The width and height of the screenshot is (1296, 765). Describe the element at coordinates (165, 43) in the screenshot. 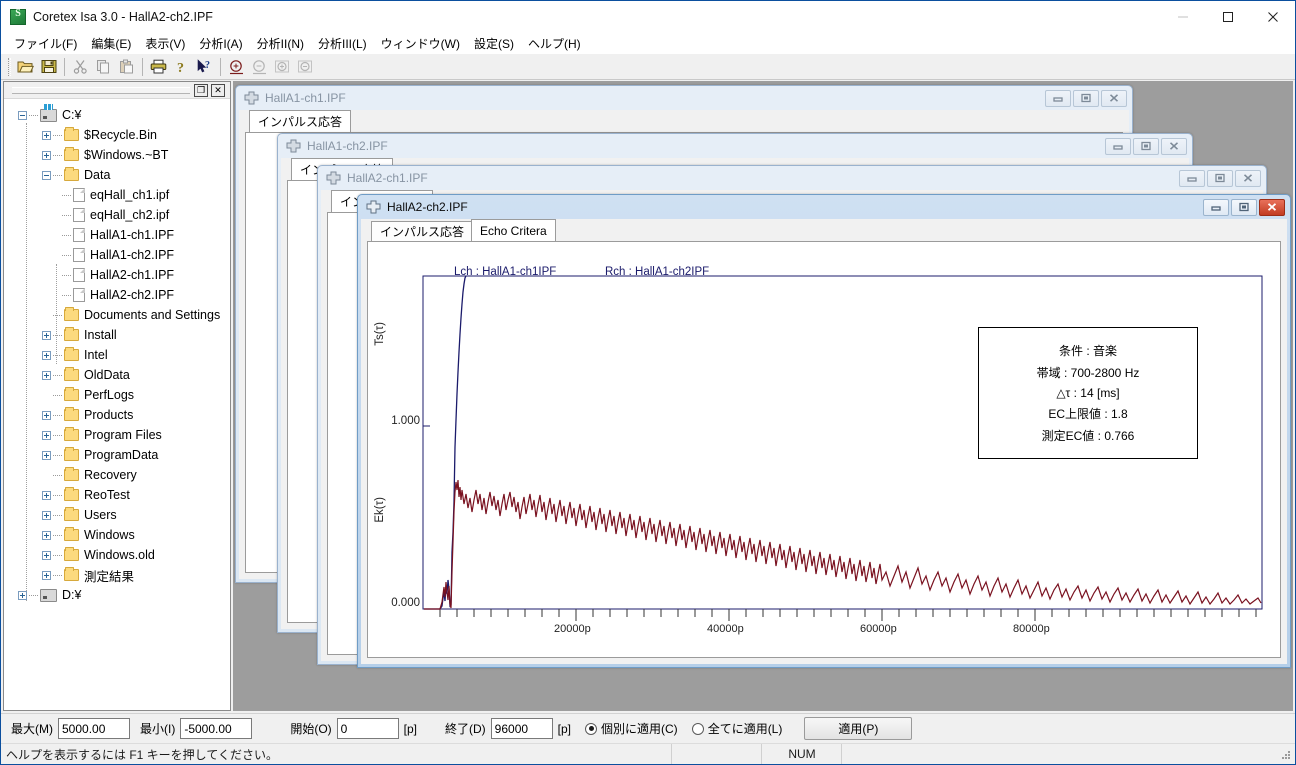

I see `menu-view: 表示(V)` at that location.